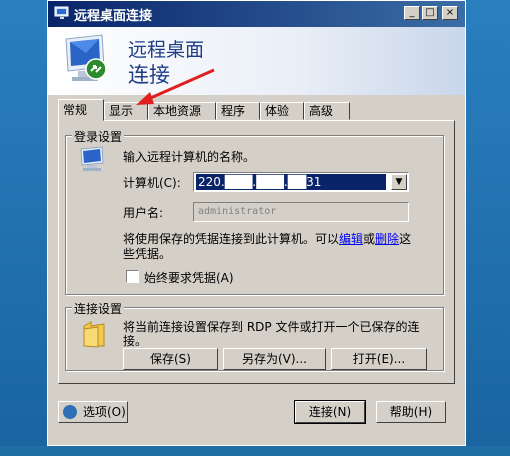 This screenshot has width=510, height=456. I want to click on credentials-note-suffix: 这, so click(405, 239).